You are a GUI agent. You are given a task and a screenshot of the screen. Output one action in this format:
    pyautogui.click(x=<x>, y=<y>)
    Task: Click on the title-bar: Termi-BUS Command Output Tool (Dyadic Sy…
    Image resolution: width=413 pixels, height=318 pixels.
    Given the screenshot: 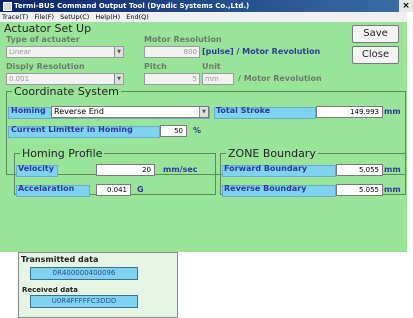 What is the action you would take?
    pyautogui.click(x=206, y=6)
    